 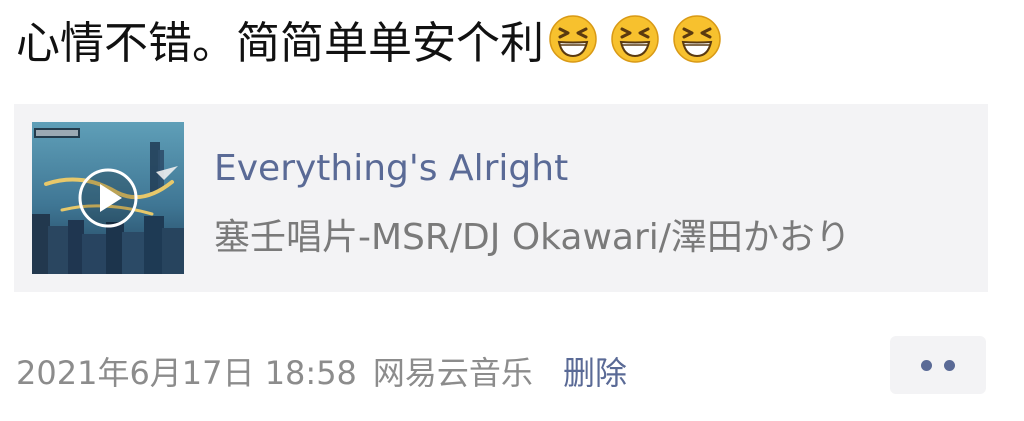 I want to click on post-source: 网易云音乐, so click(x=452, y=373).